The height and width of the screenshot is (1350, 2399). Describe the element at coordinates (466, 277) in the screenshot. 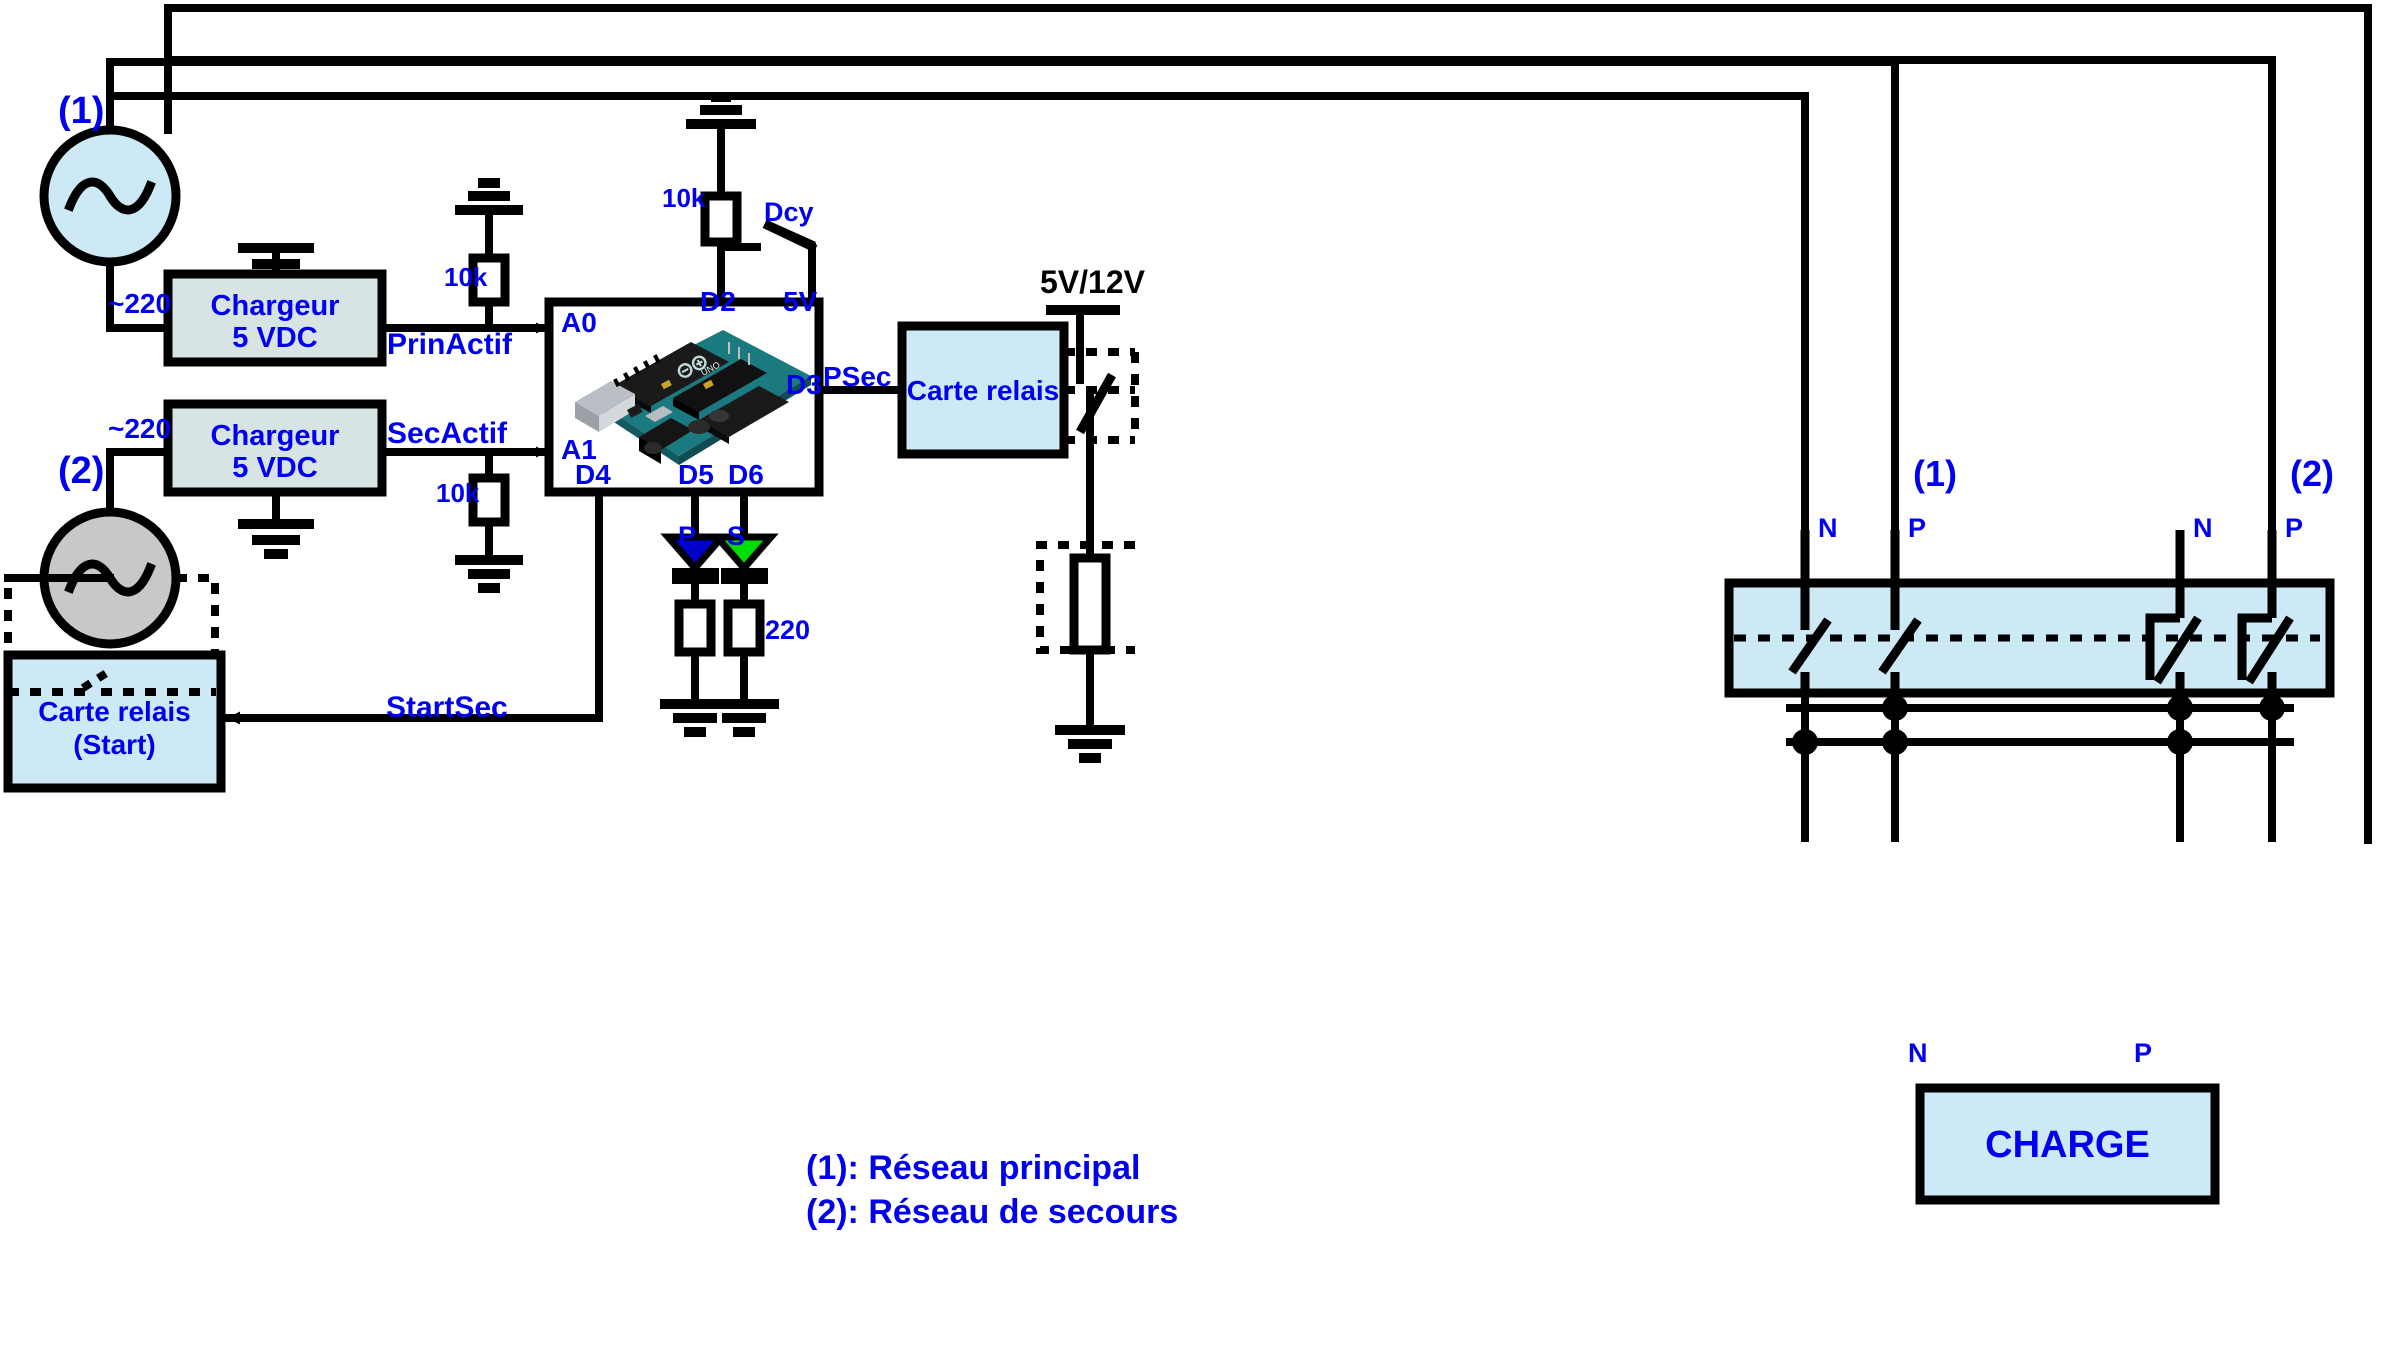

I see `value-resistor-a0: 10k` at that location.